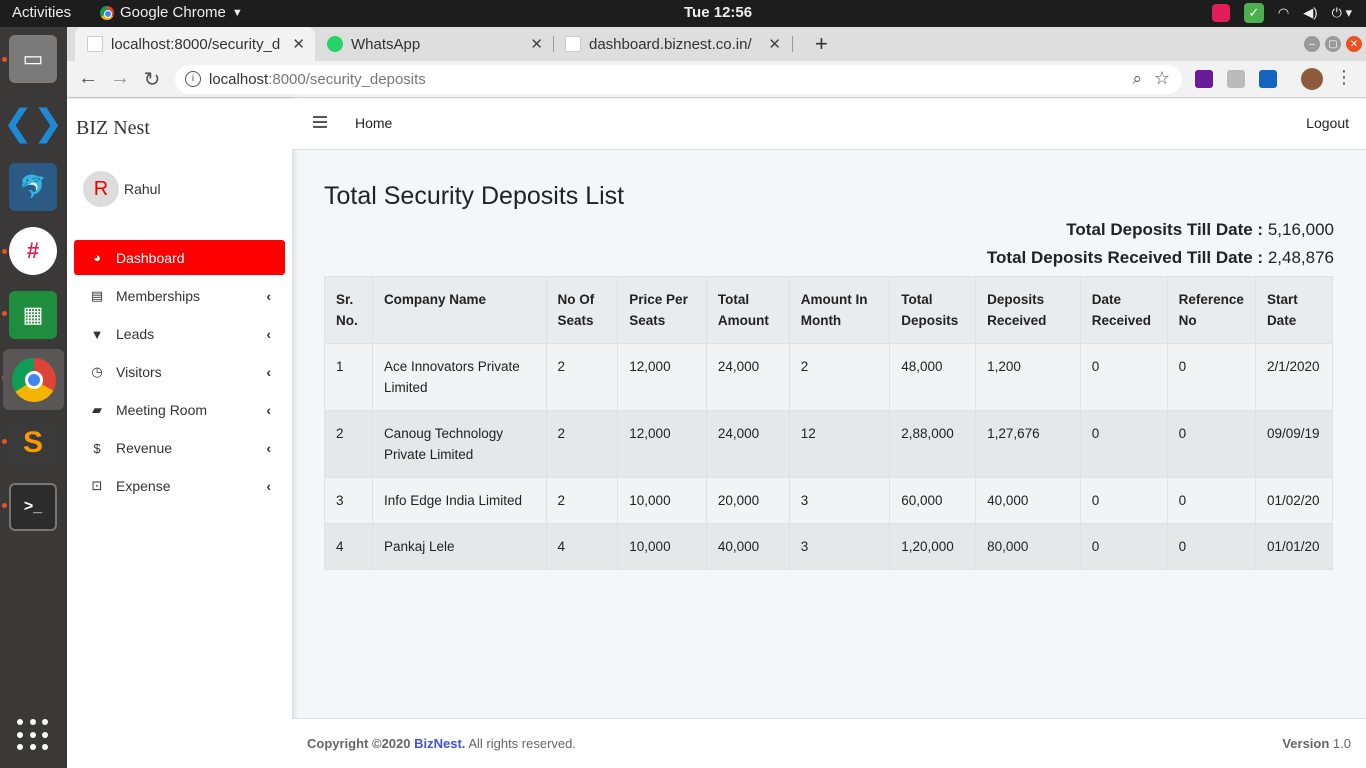 This screenshot has width=1366, height=768. I want to click on chrome-menu-icon: ⋮, so click(1344, 77).